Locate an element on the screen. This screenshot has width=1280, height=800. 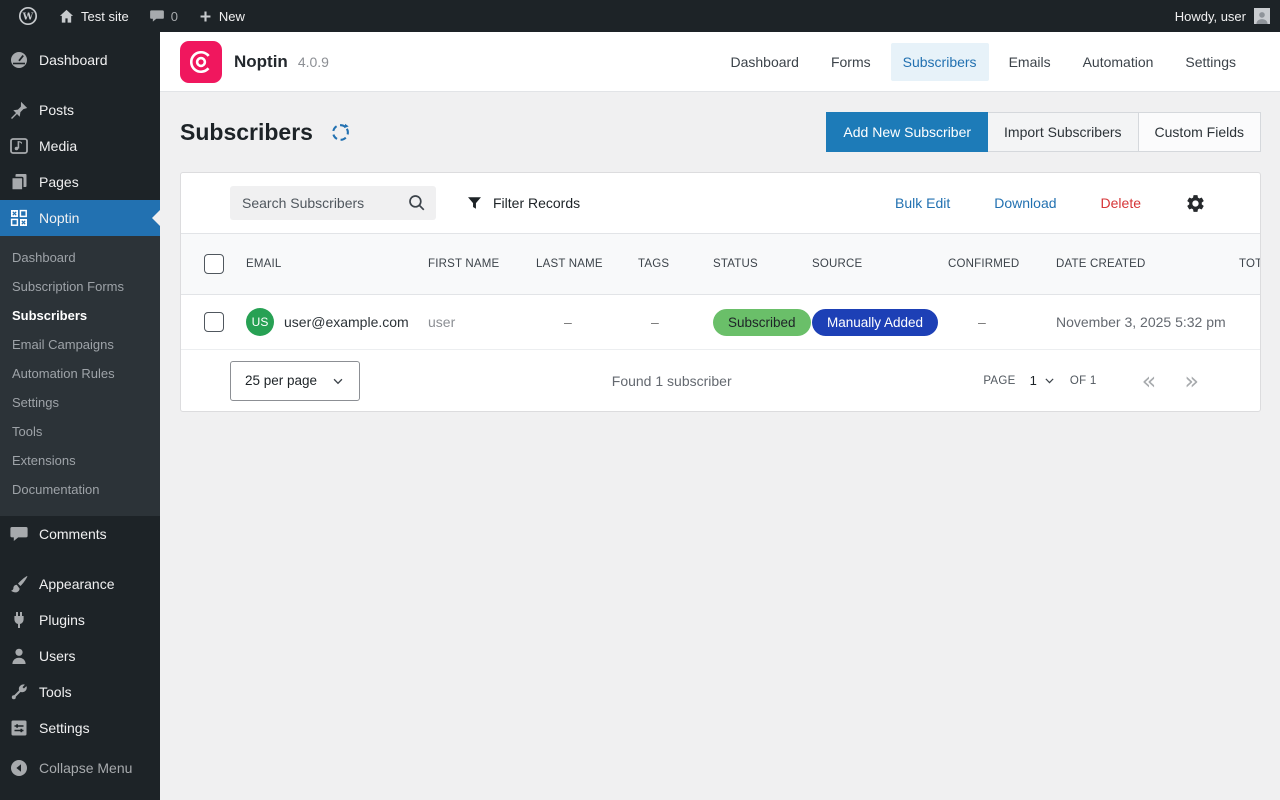
sidebar-item-label: Settings is located at coordinates (64, 728).